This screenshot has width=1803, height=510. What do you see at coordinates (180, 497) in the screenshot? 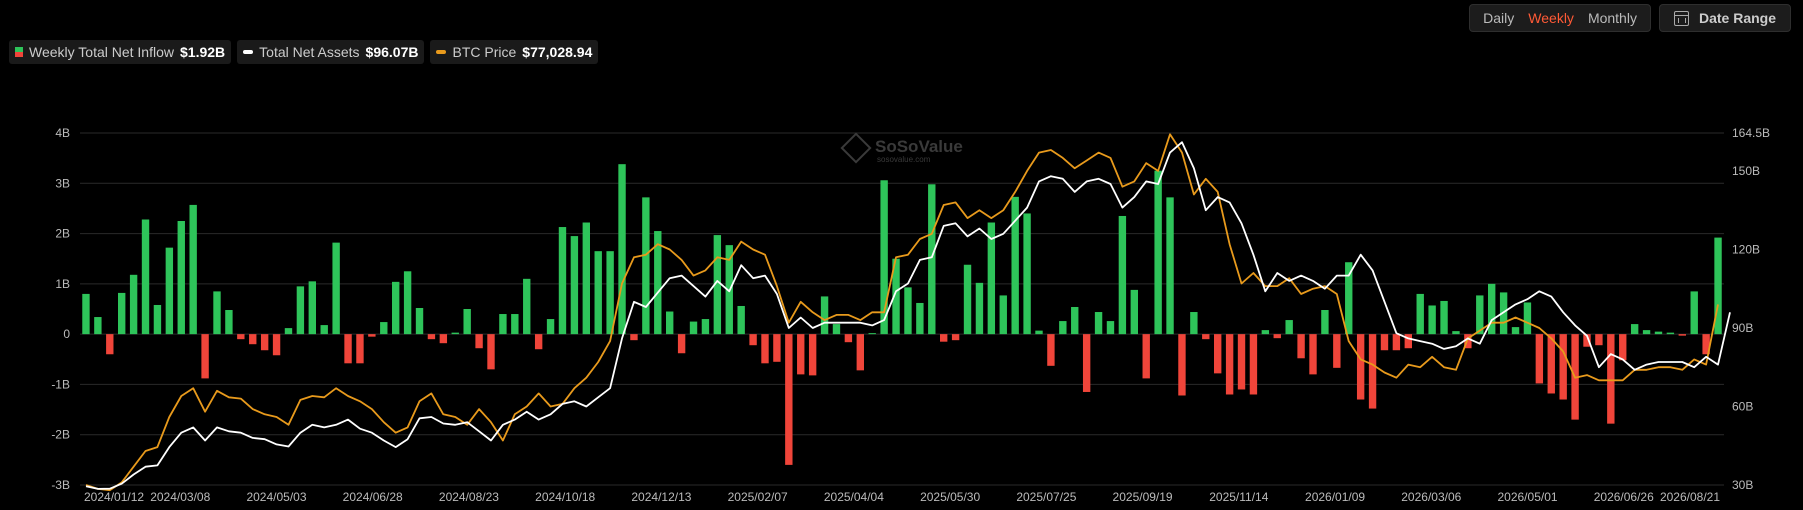
I see `x-tick-label: 2024/03/08` at bounding box center [180, 497].